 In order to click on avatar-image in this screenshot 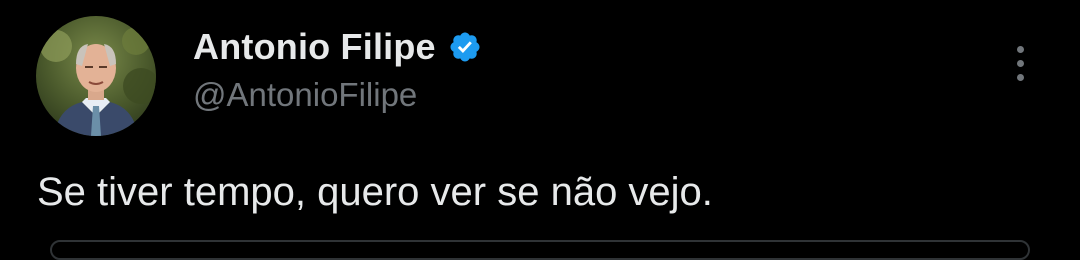, I will do `click(96, 76)`.